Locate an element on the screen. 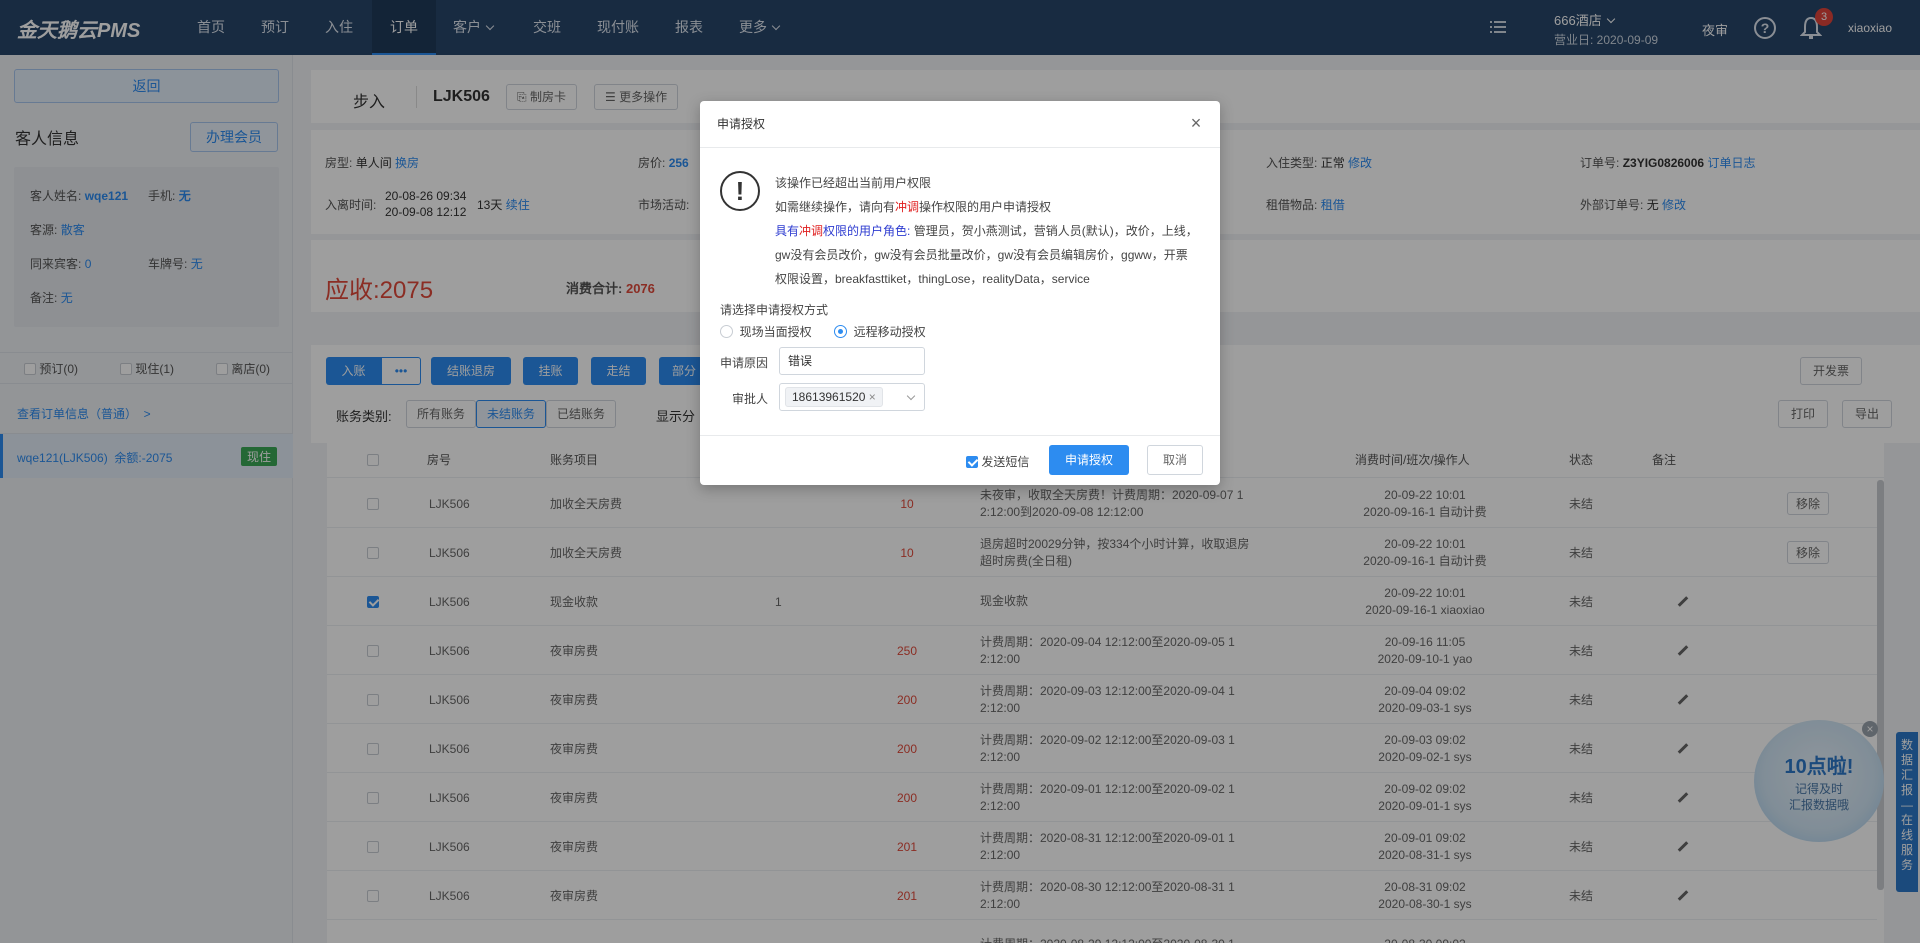  opt-remote-label: 远程移动授权 is located at coordinates (889, 332).